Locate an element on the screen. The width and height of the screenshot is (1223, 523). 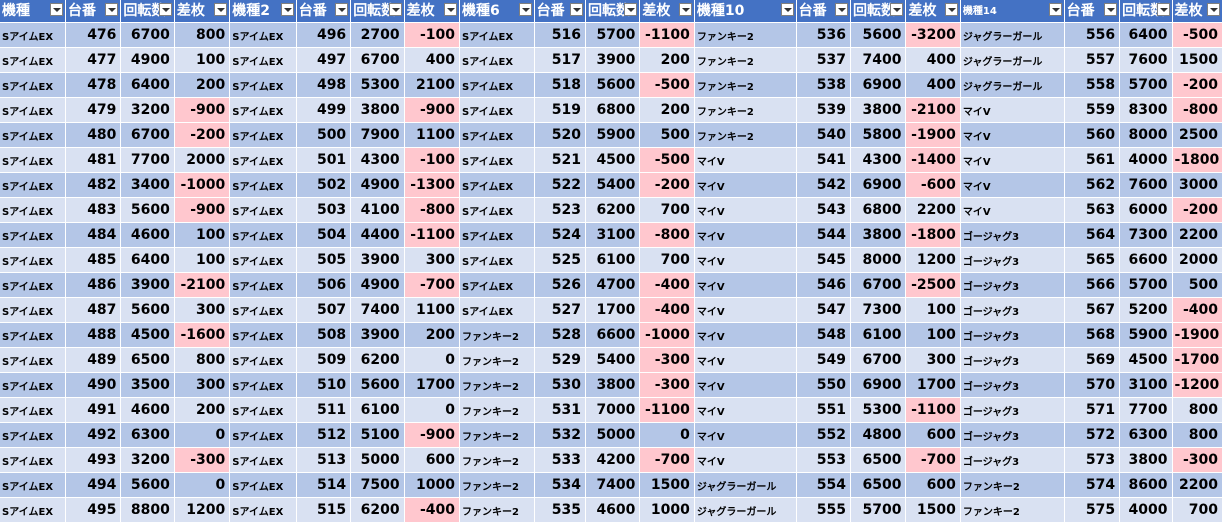
table-cell: 3900 is located at coordinates (613, 60).